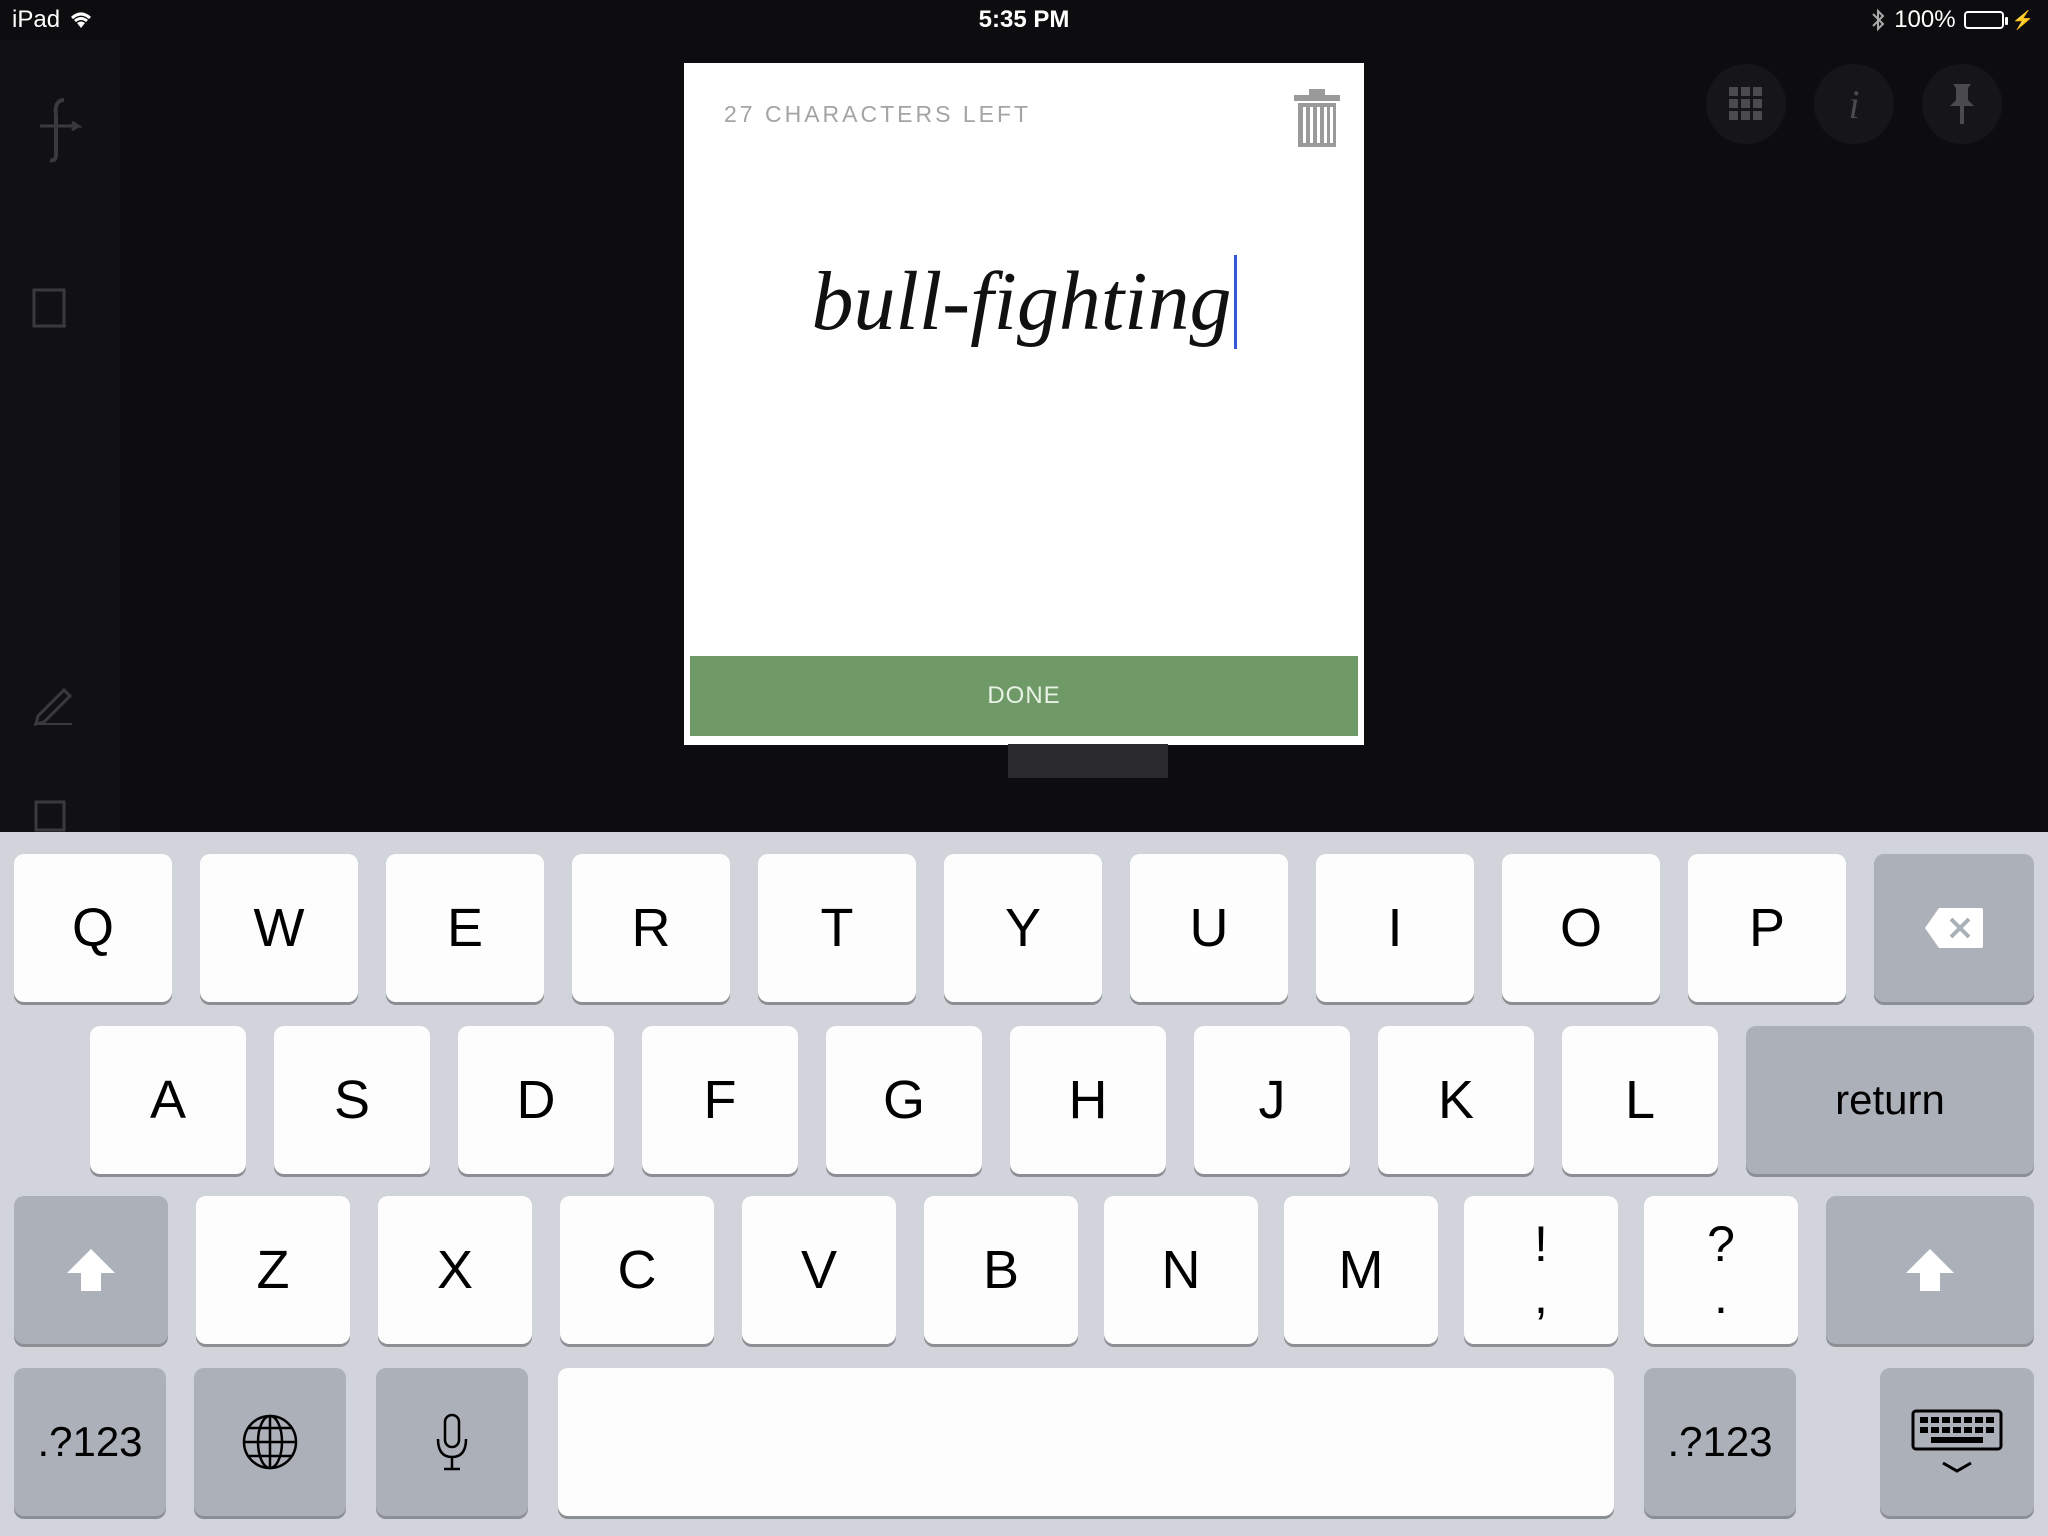 This screenshot has width=2048, height=1536. Describe the element at coordinates (60, 812) in the screenshot. I see `pinned-cards-icon` at that location.